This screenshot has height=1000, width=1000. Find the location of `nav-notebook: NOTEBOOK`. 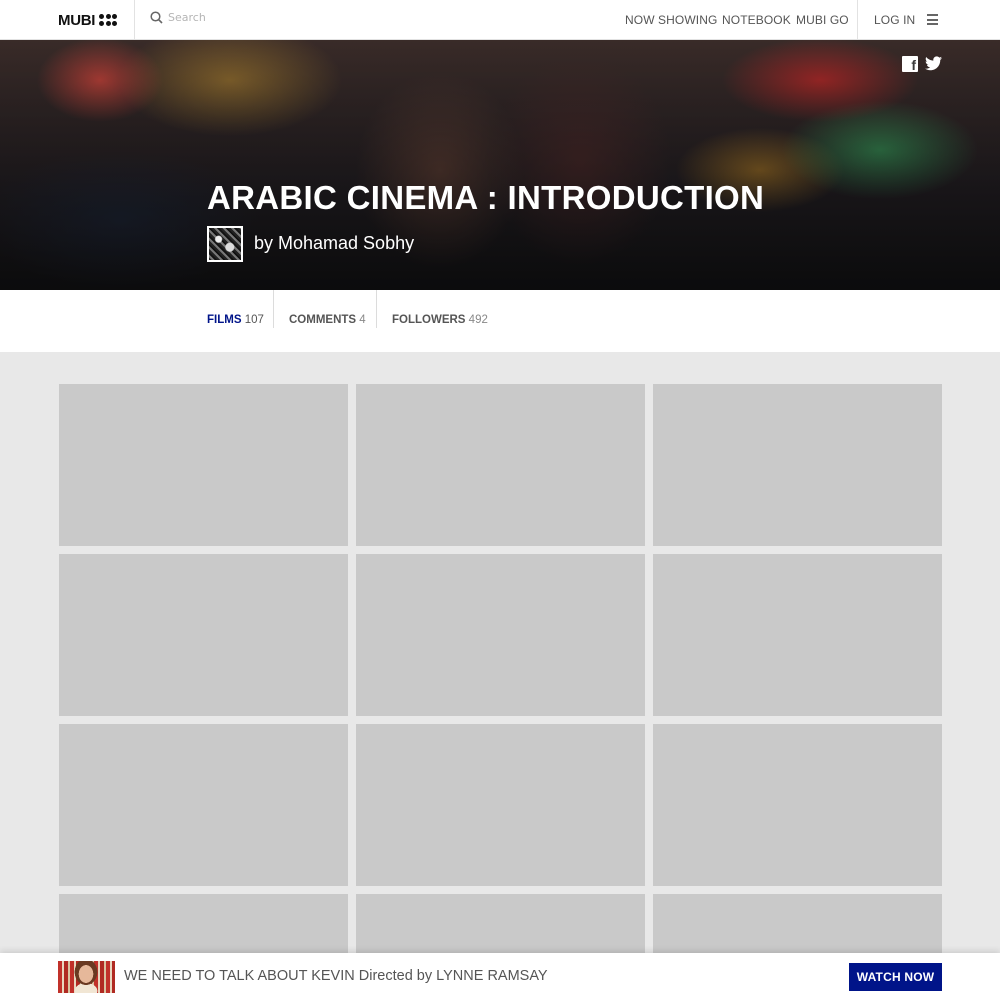

nav-notebook: NOTEBOOK is located at coordinates (756, 20).